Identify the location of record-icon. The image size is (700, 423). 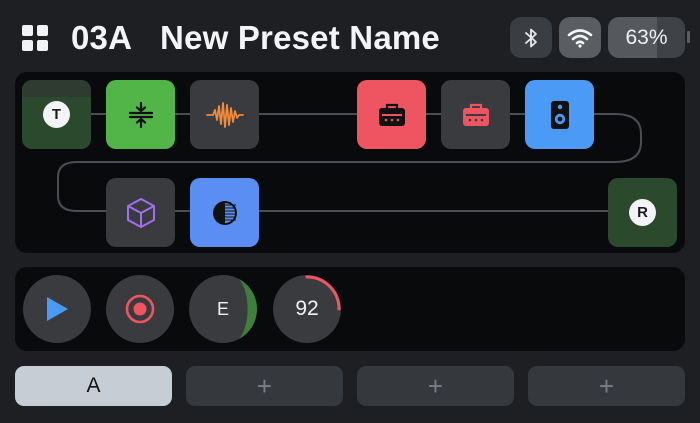
(140, 309).